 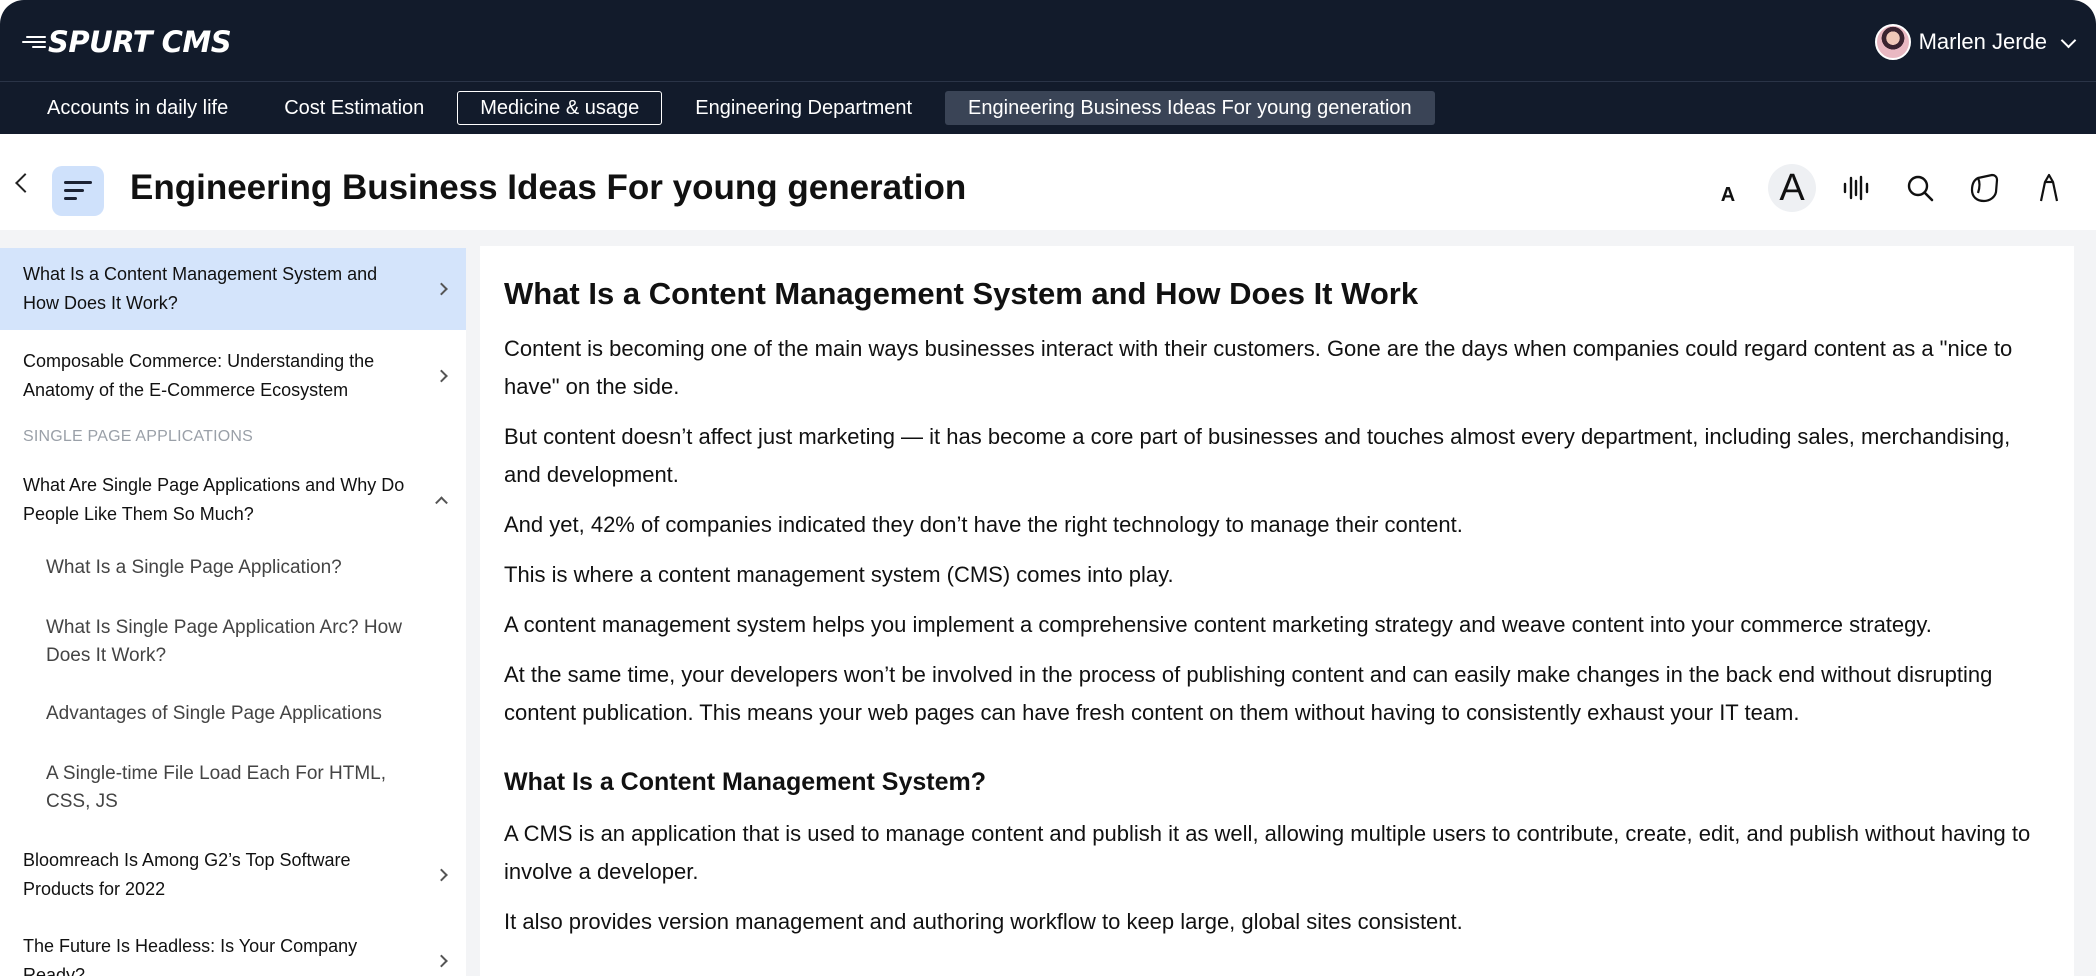 I want to click on audio-button, so click(x=1856, y=188).